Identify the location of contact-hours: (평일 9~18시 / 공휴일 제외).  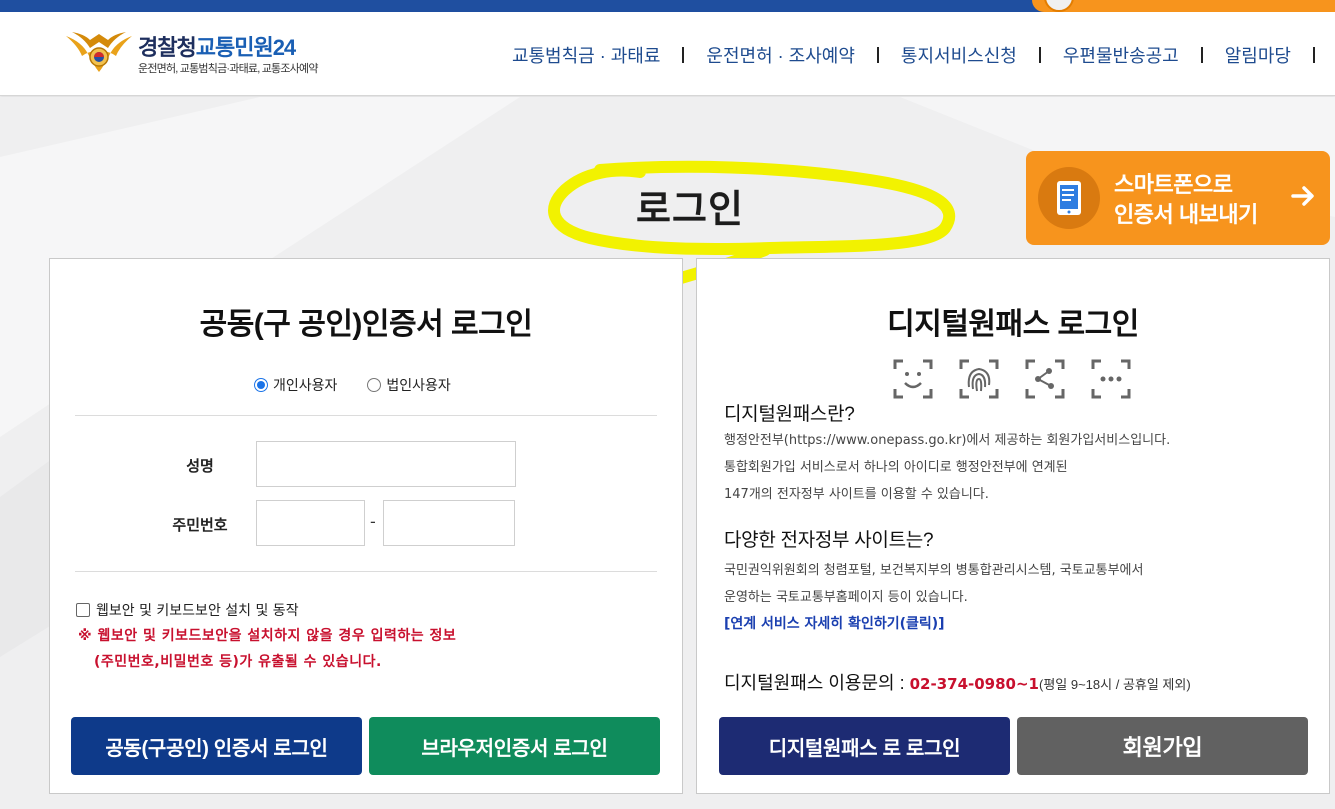
(1115, 684).